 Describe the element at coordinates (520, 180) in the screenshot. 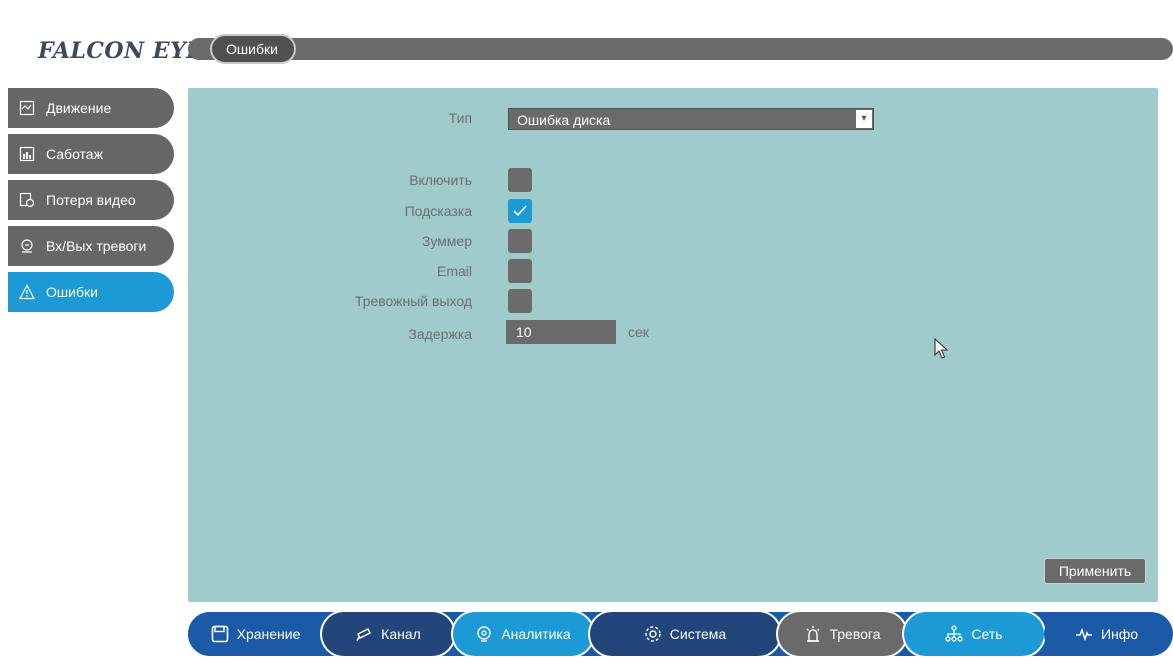

I see `enable-checkbox` at that location.